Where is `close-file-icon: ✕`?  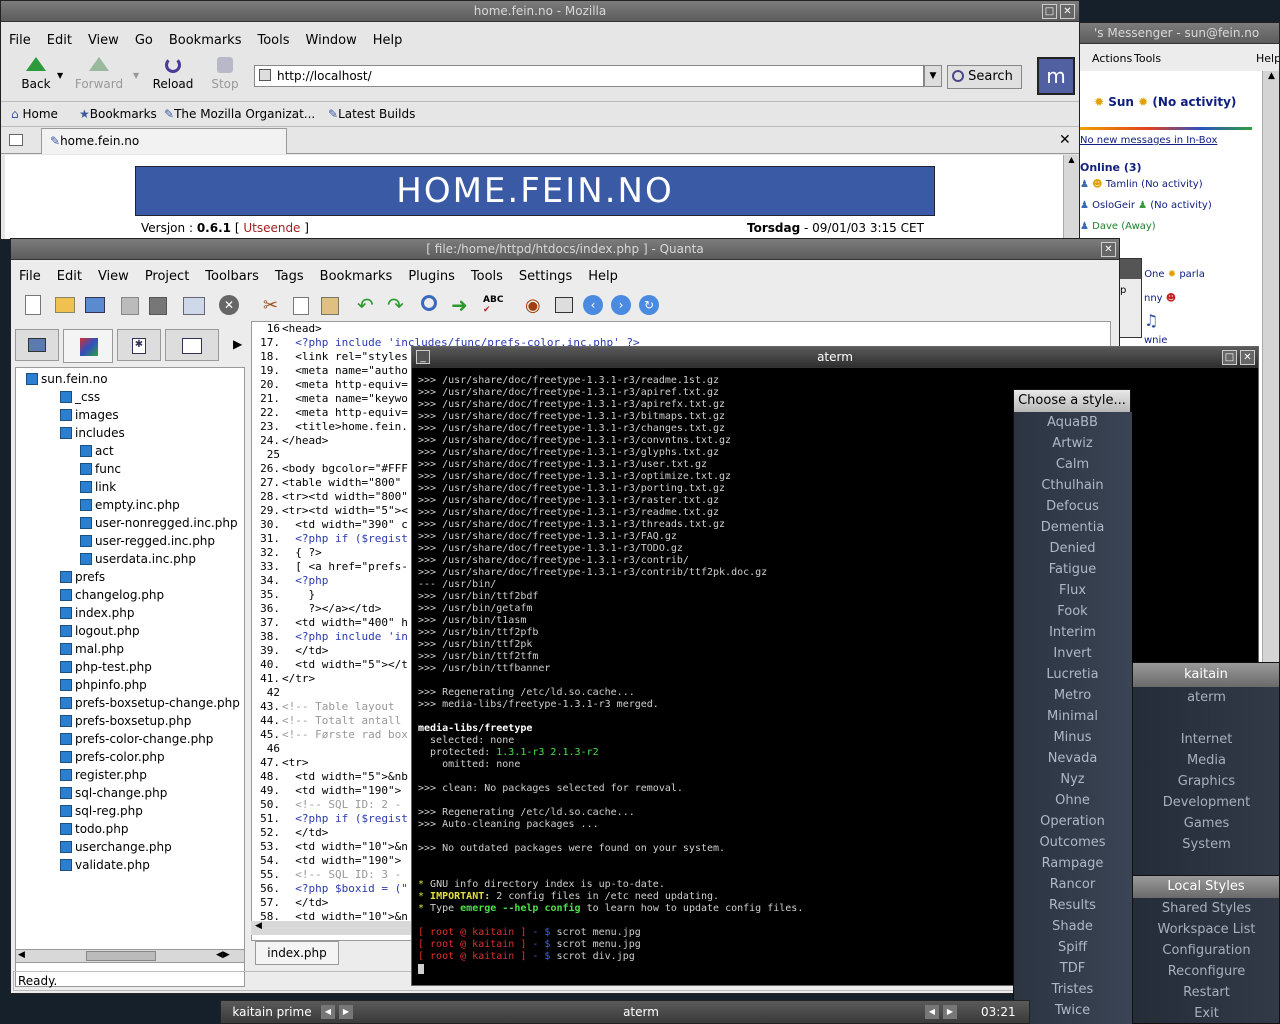
close-file-icon: ✕ is located at coordinates (229, 305).